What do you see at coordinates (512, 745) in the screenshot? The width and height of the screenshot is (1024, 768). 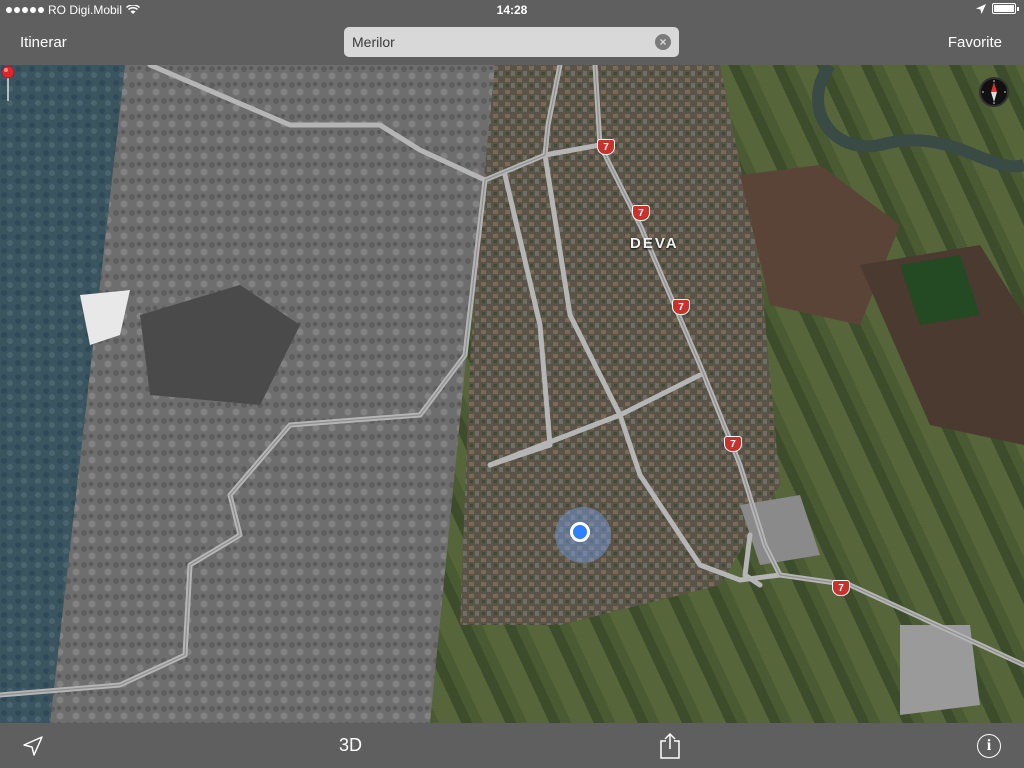 I see `bottom-toolbar: 3D i` at bounding box center [512, 745].